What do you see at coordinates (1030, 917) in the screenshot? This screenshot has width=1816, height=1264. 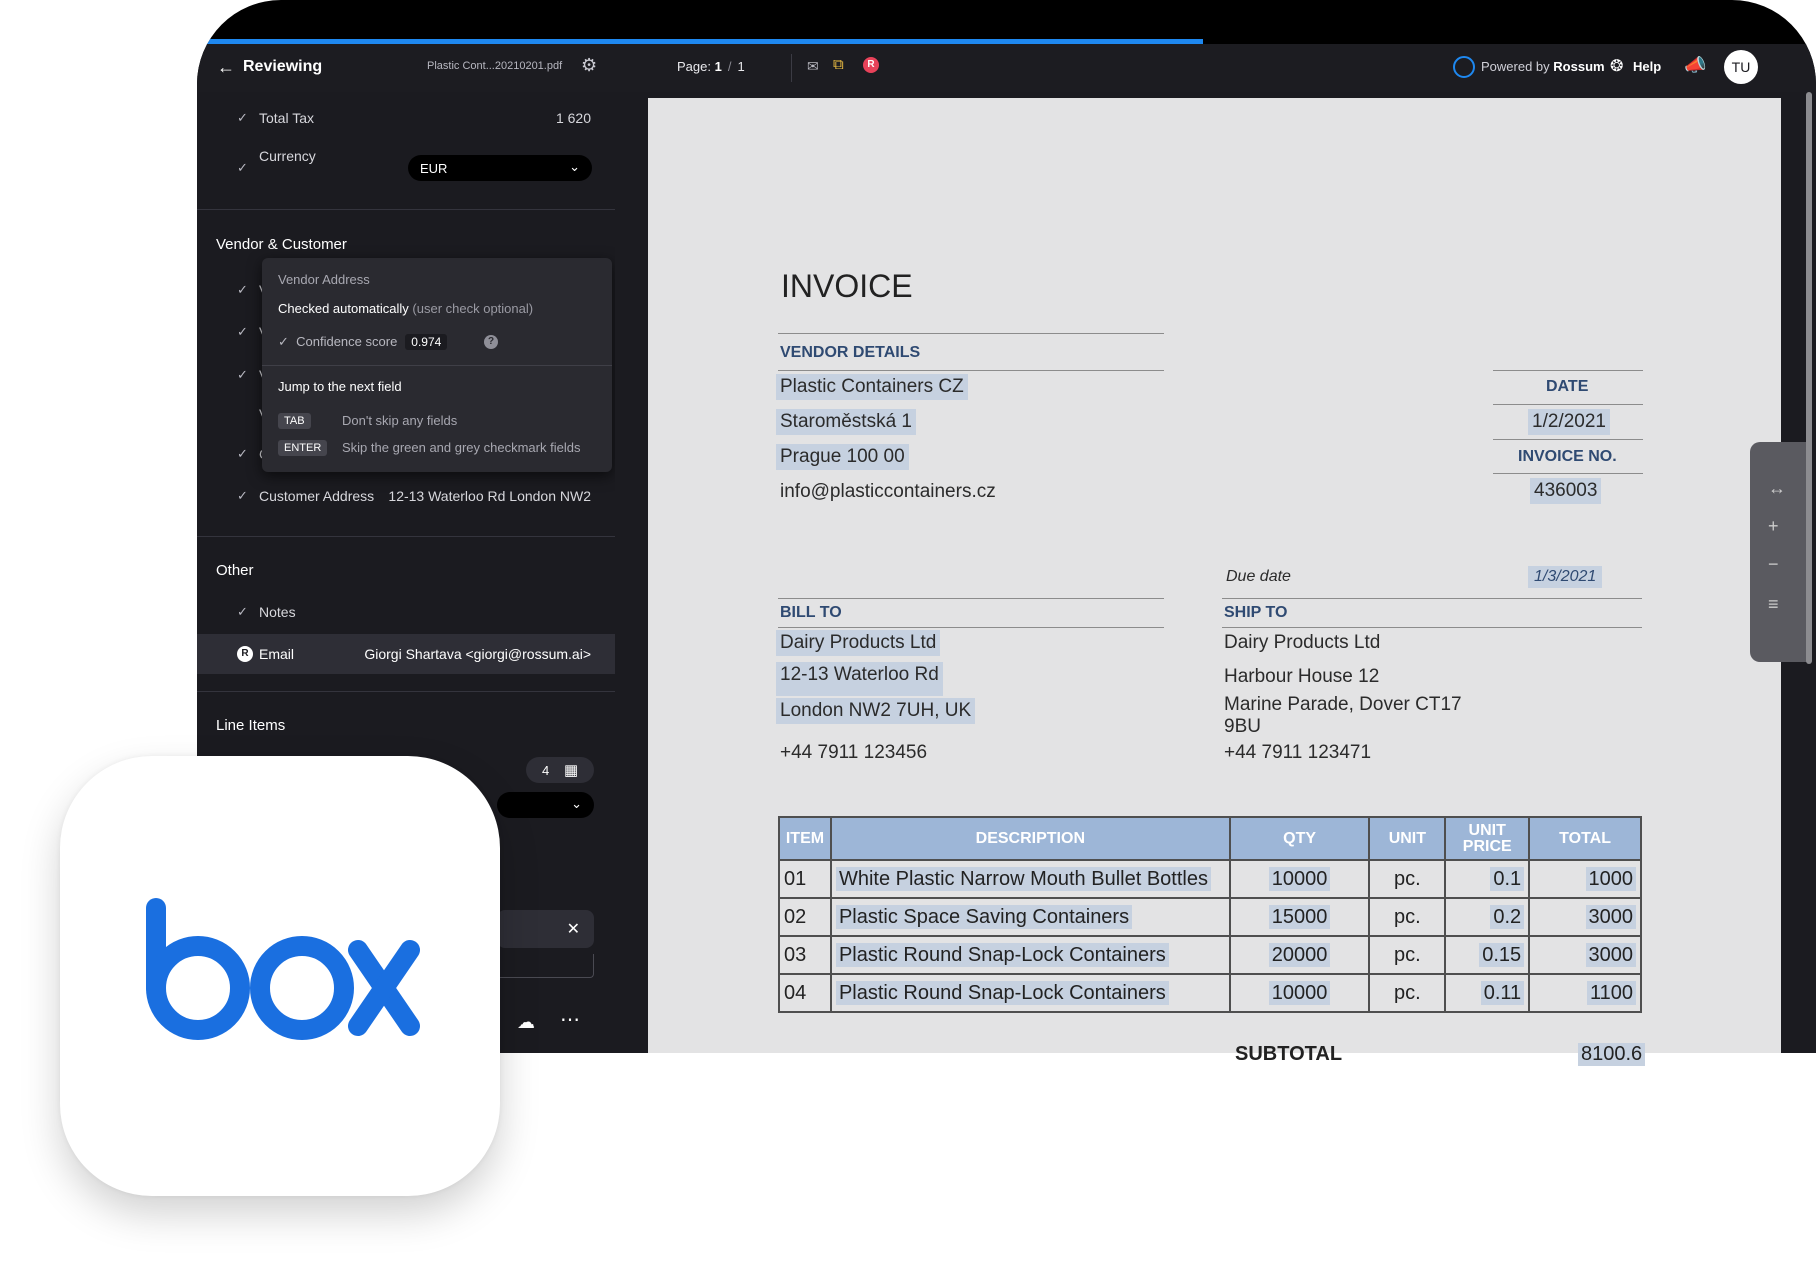 I see `cell-description: Plastic Space Saving Containers` at bounding box center [1030, 917].